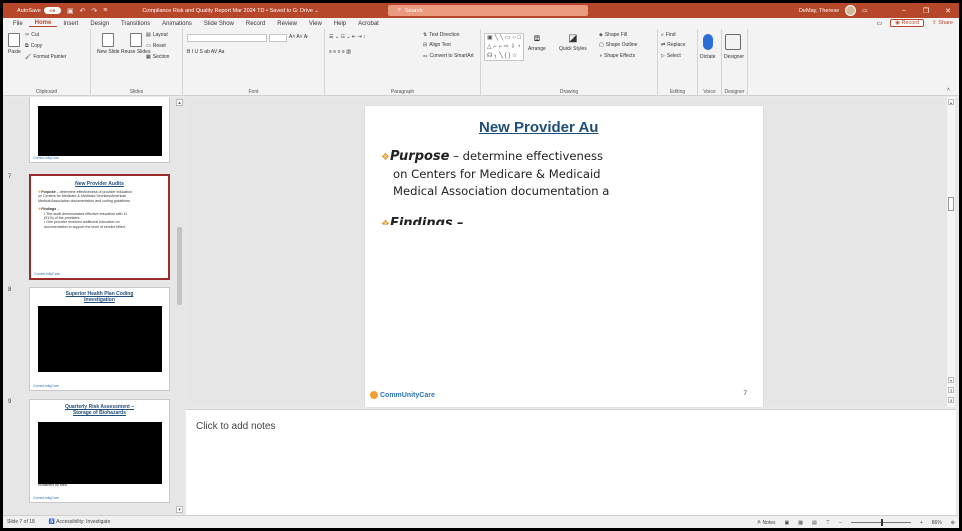  What do you see at coordinates (733, 42) in the screenshot?
I see `designer-icon` at bounding box center [733, 42].